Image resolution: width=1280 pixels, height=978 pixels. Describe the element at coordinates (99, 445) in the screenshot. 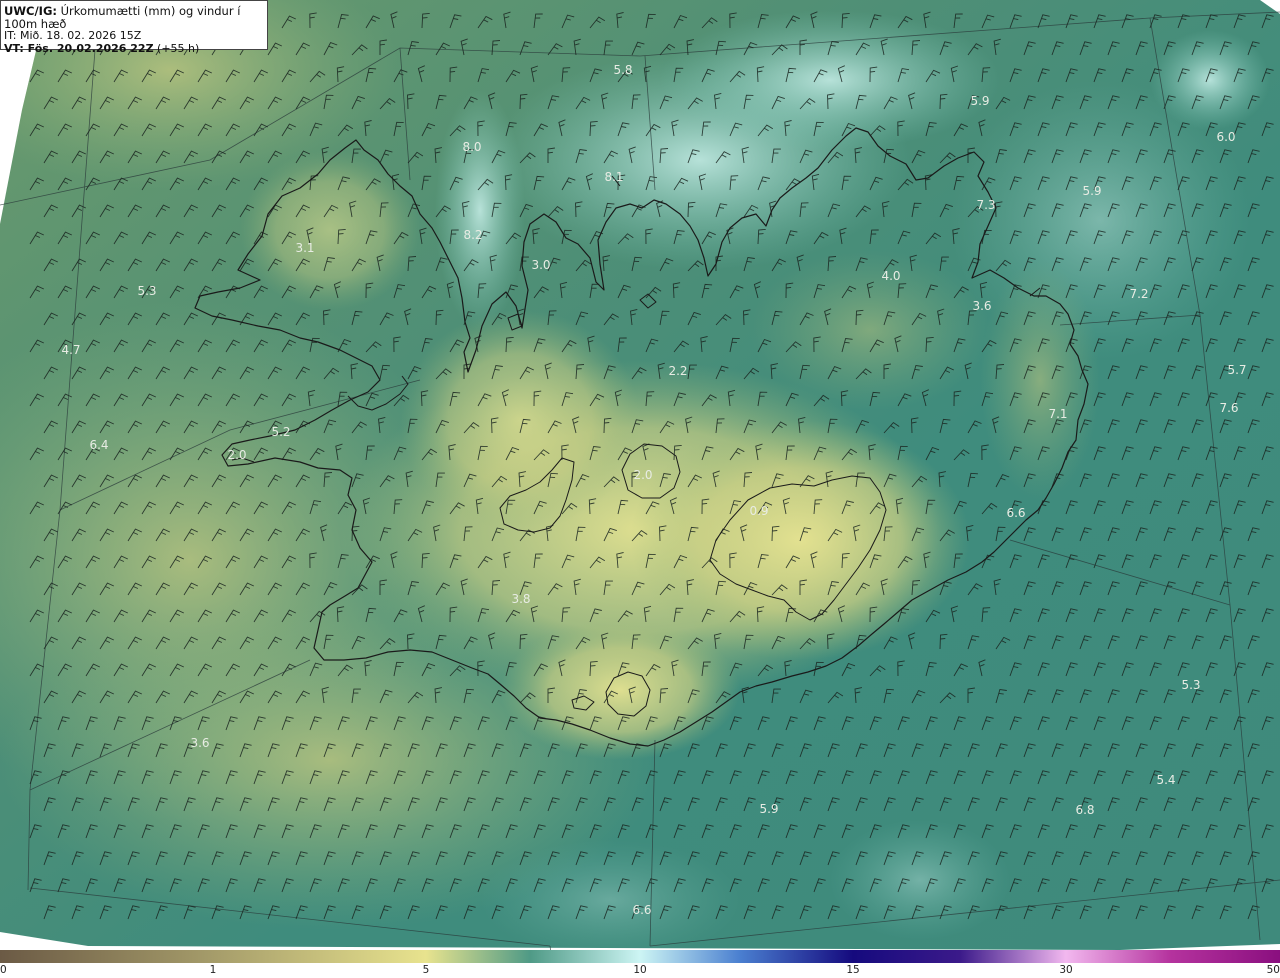

I see `precip-value-label: 6.4` at that location.